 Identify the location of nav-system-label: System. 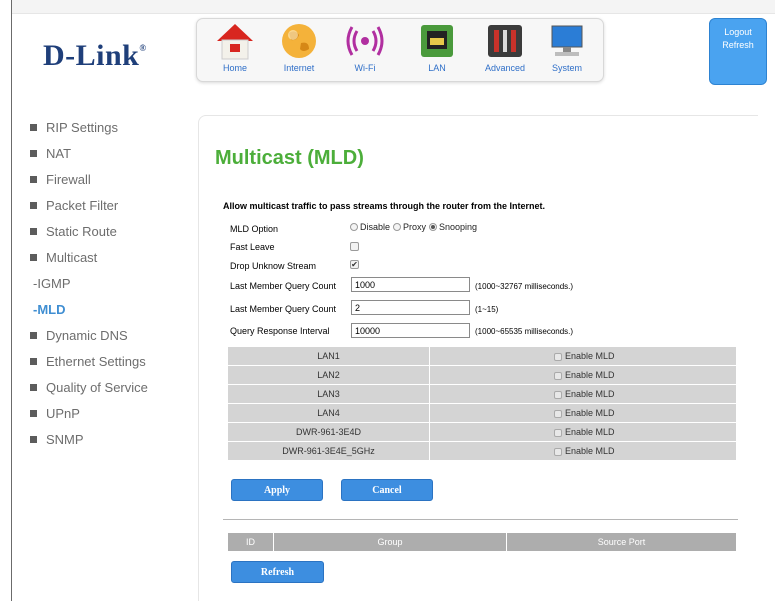
(566, 68).